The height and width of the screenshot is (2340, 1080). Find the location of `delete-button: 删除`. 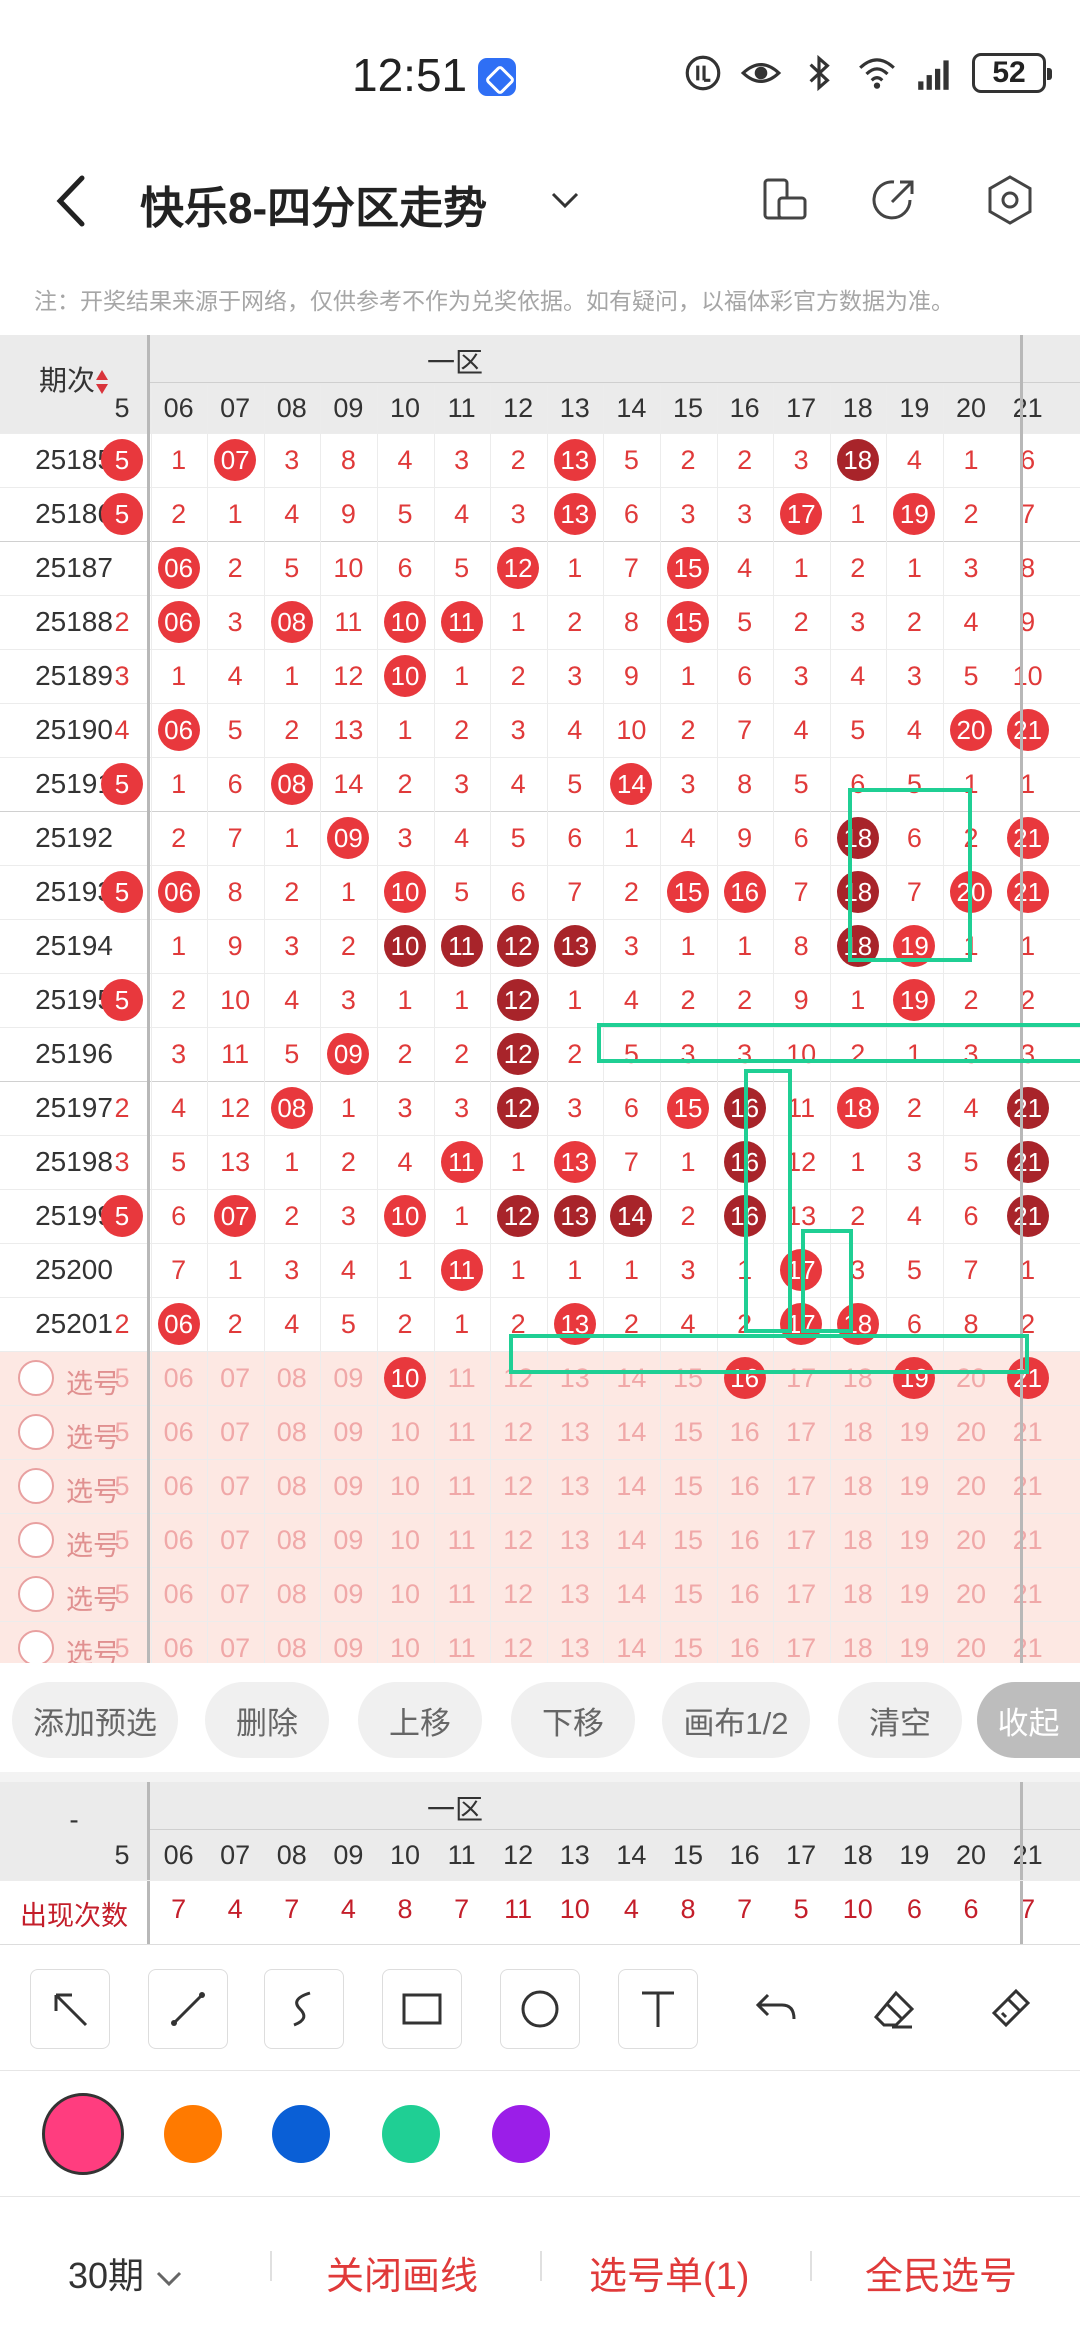

delete-button: 删除 is located at coordinates (267, 1720).